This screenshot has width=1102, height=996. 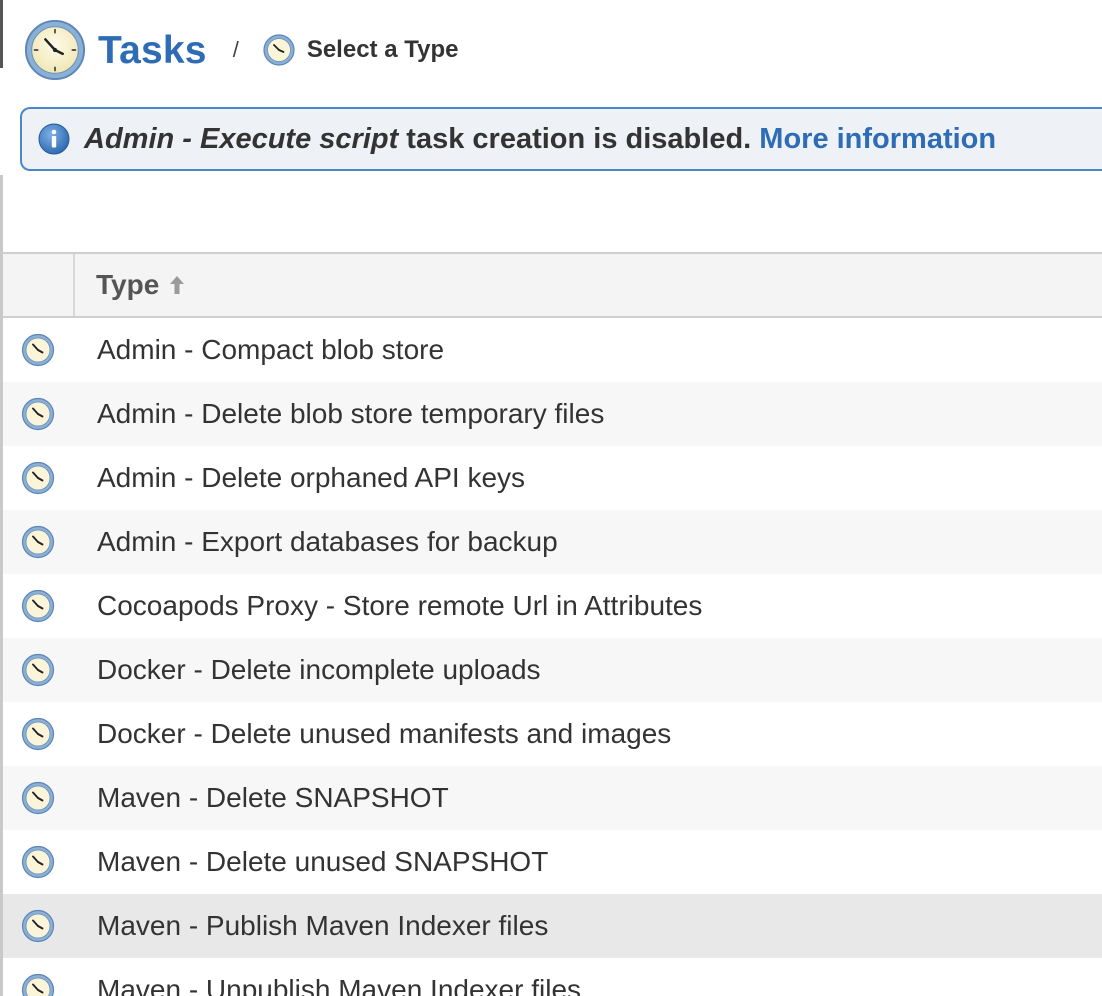 What do you see at coordinates (241, 138) in the screenshot?
I see `banner-emphasis: Admin - Execute script` at bounding box center [241, 138].